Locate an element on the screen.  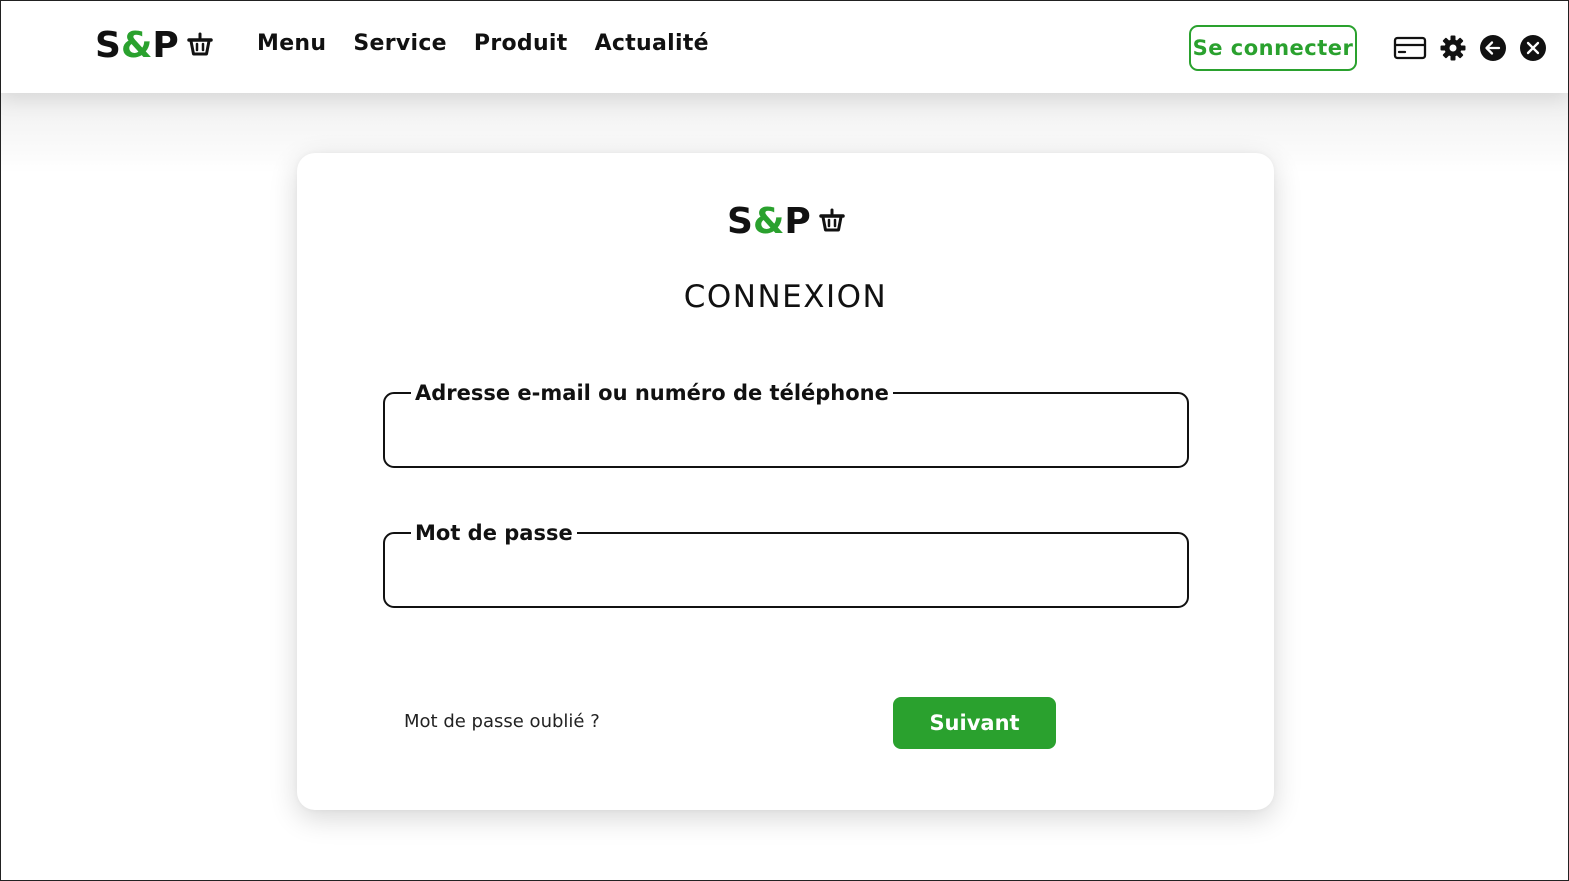
card-icon is located at coordinates (1410, 48).